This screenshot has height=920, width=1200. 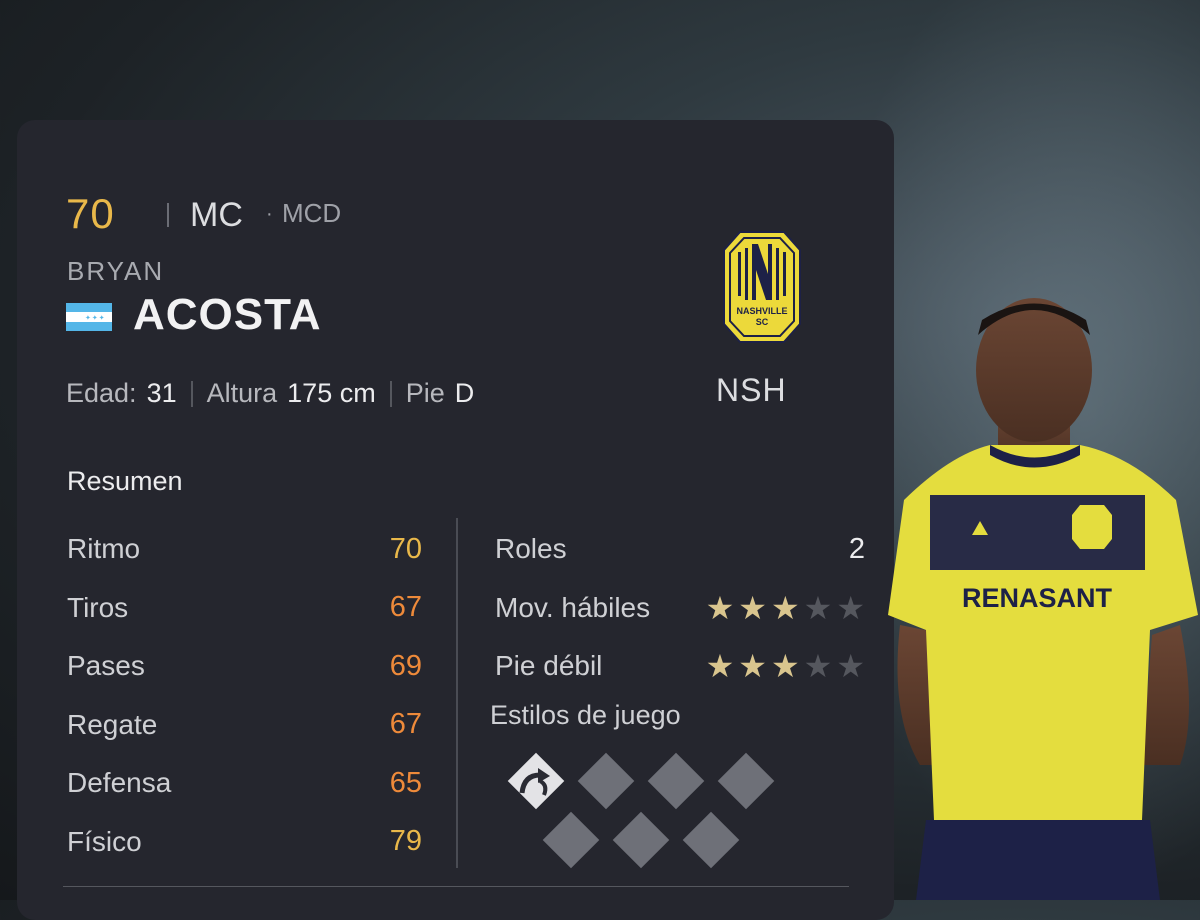 I want to click on attribute-row: Físico 79, so click(x=244, y=842).